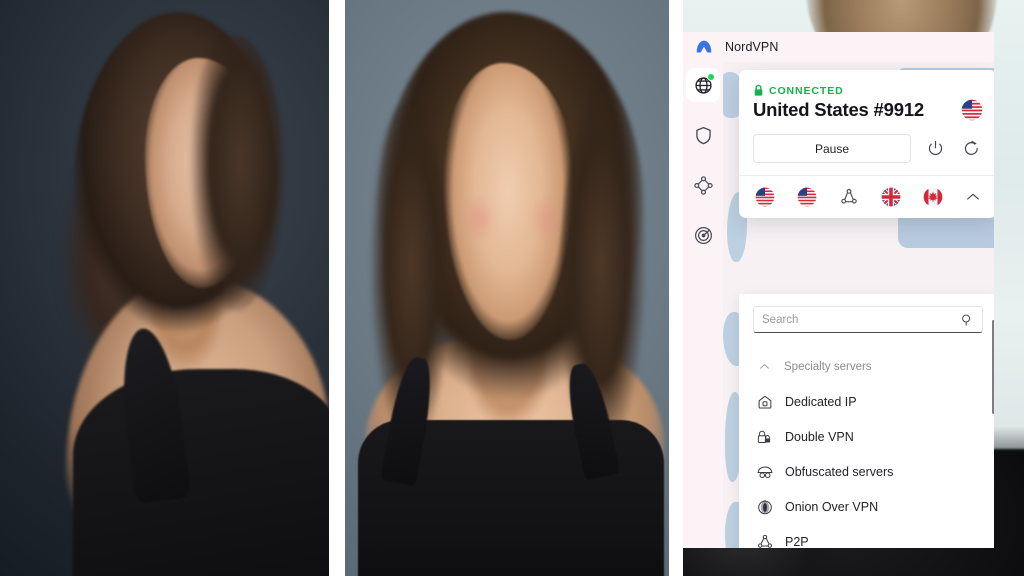 The image size is (1024, 576). Describe the element at coordinates (861, 319) in the screenshot. I see `search-input` at that location.